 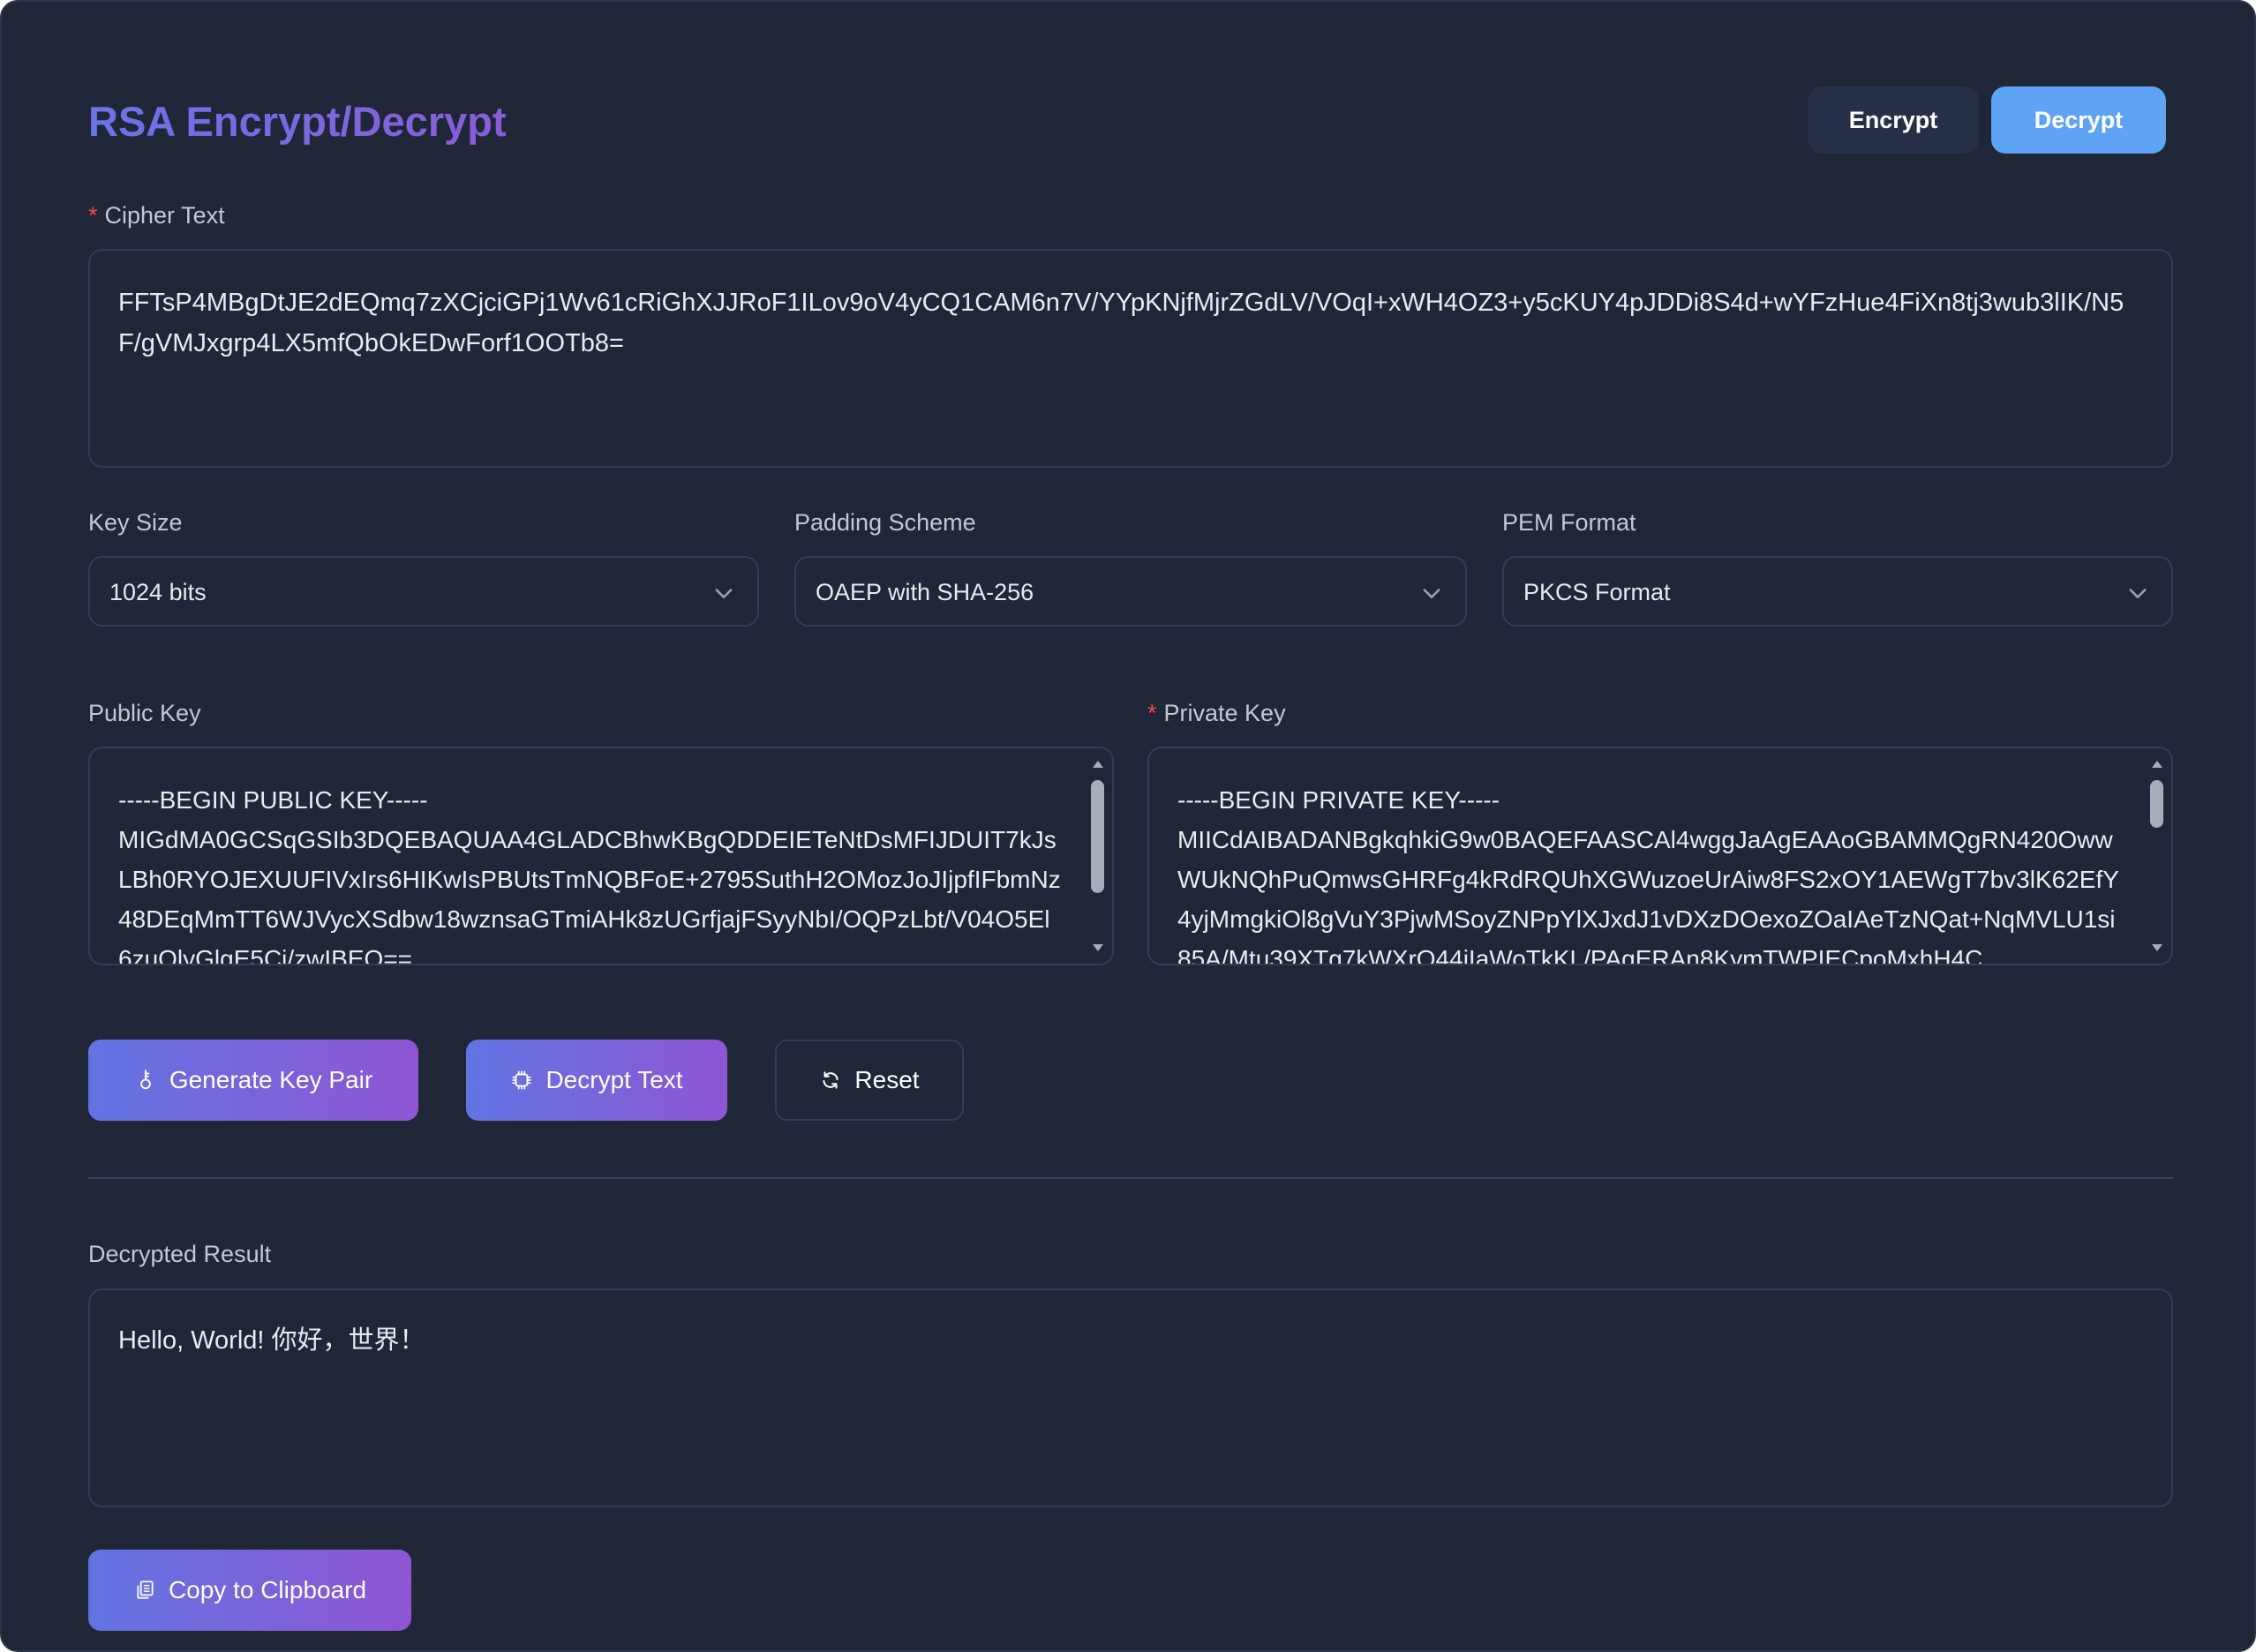 I want to click on cipher-text-label-text: Cipher Text, so click(x=165, y=215).